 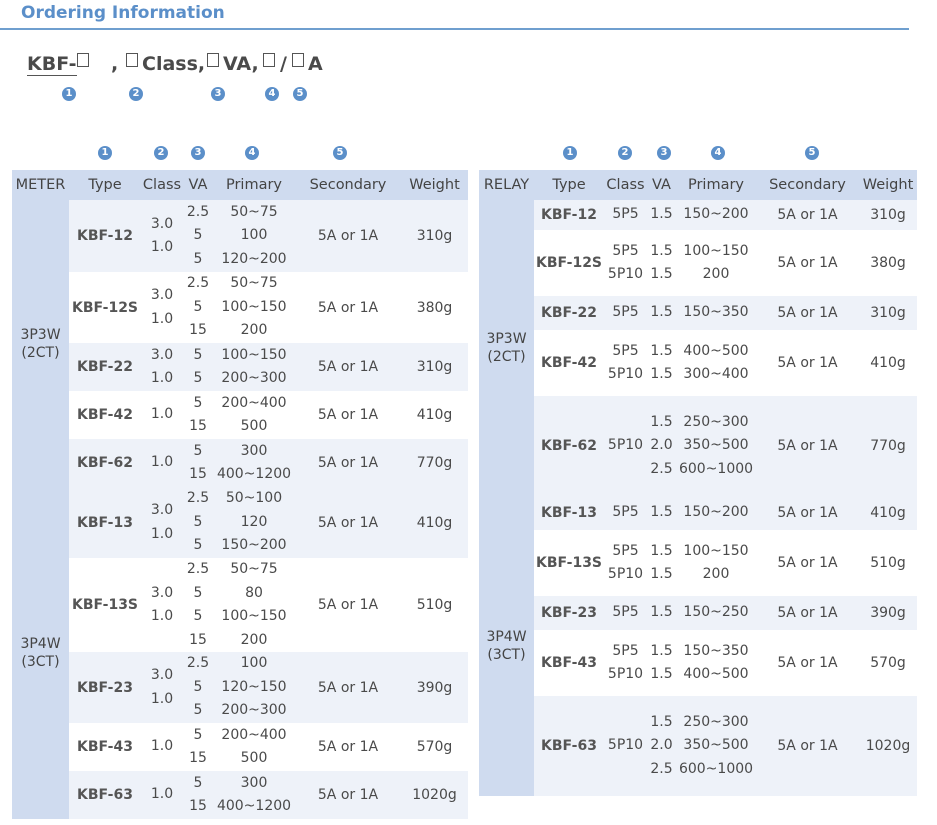 What do you see at coordinates (661, 663) in the screenshot?
I see `va-cell: 1.5 1.5` at bounding box center [661, 663].